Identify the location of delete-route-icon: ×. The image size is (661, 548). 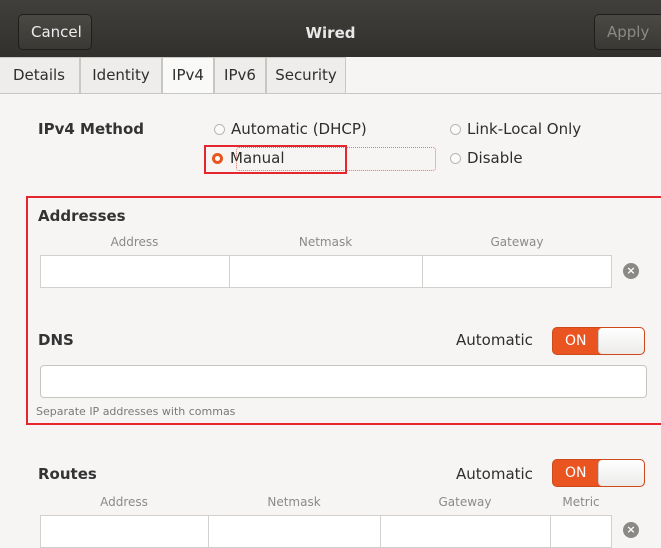
(631, 530).